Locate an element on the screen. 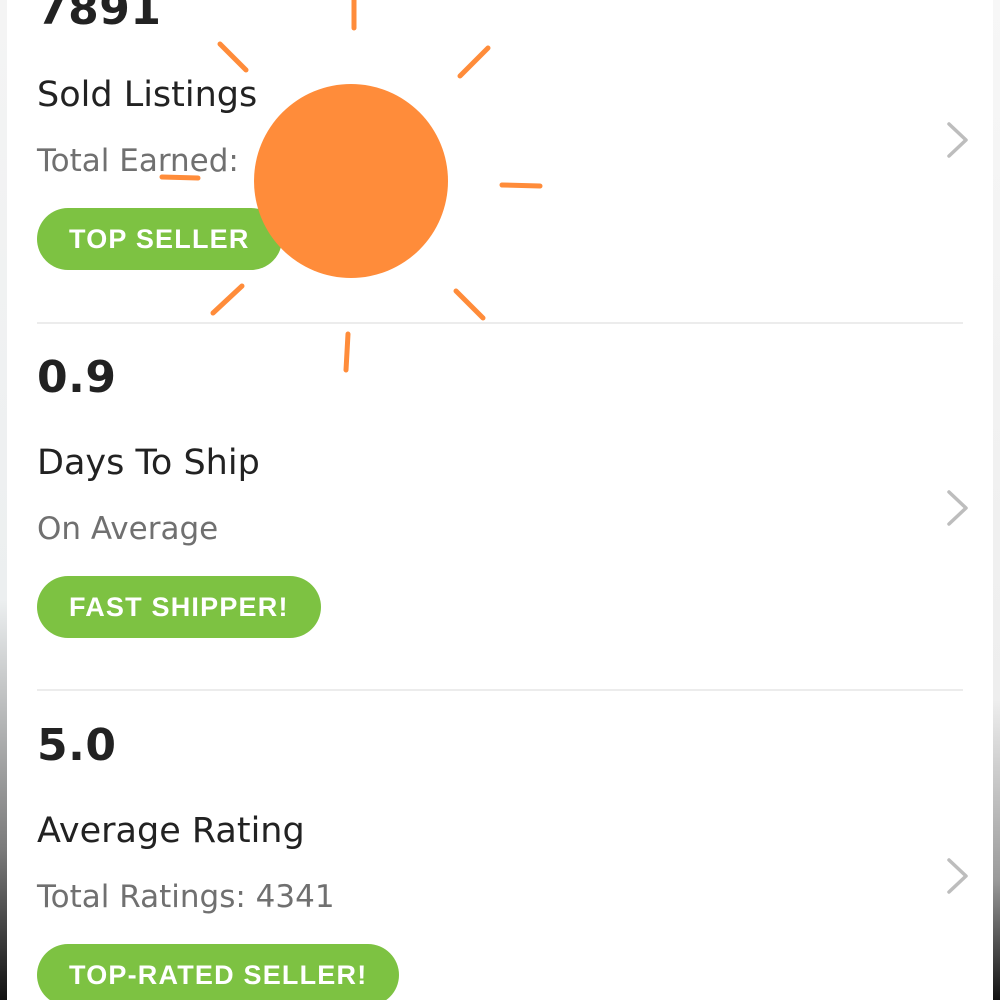 This screenshot has height=1000, width=1000. stat-subtitle: Total Ratings: 4341 is located at coordinates (186, 897).